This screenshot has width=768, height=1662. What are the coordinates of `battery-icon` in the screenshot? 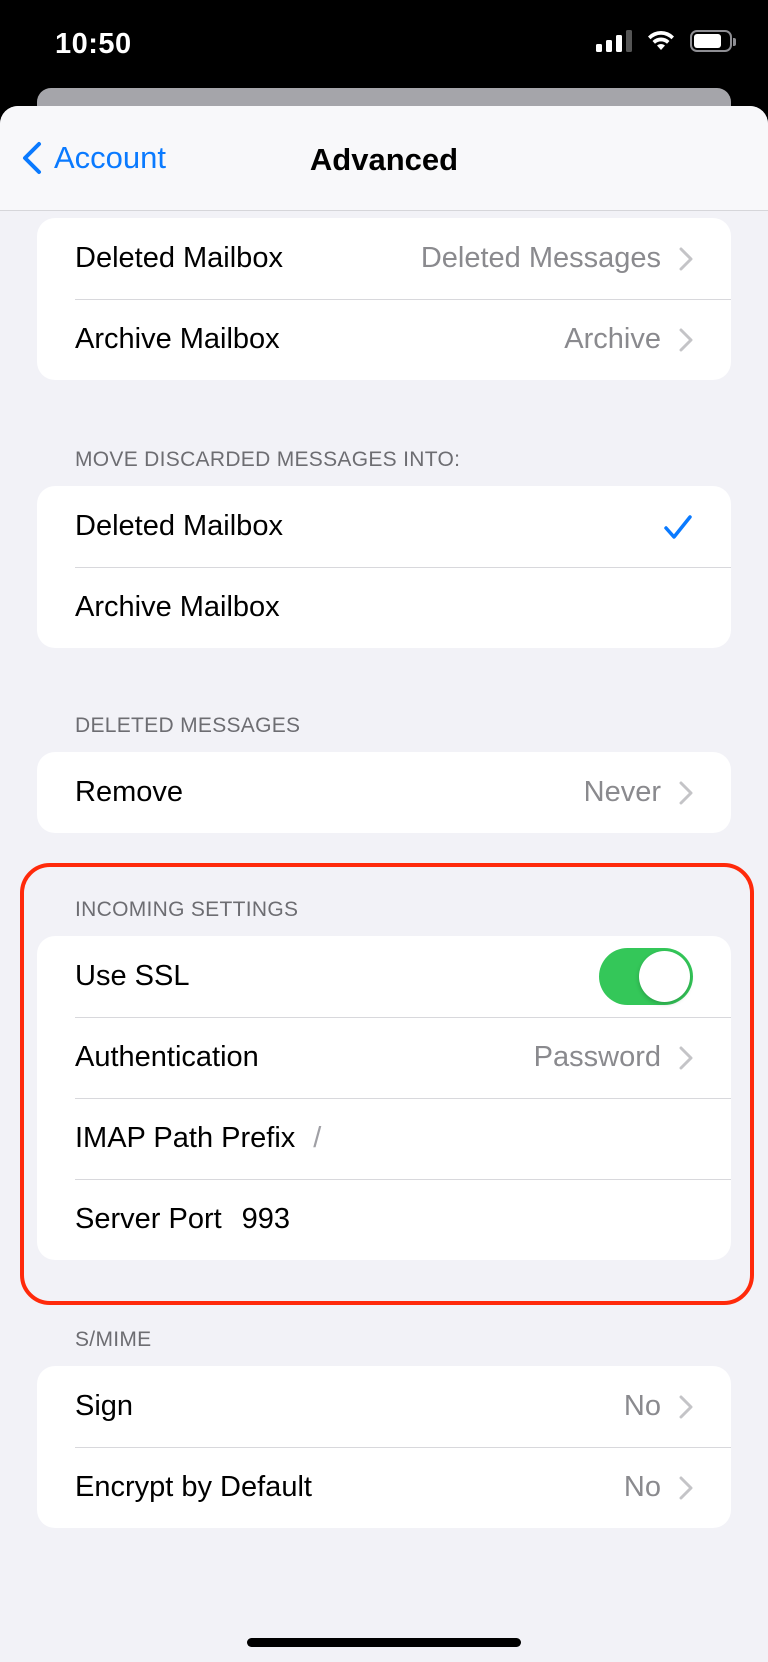 It's located at (713, 41).